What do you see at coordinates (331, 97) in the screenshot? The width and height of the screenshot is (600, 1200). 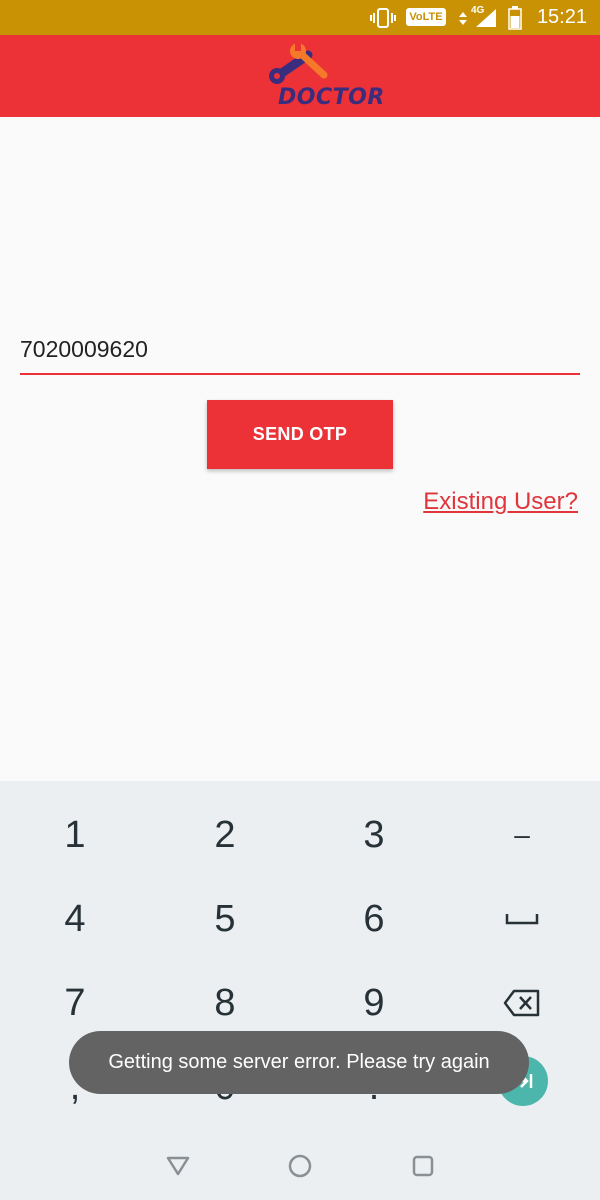 I see `app-logo-text: DOCTOR` at bounding box center [331, 97].